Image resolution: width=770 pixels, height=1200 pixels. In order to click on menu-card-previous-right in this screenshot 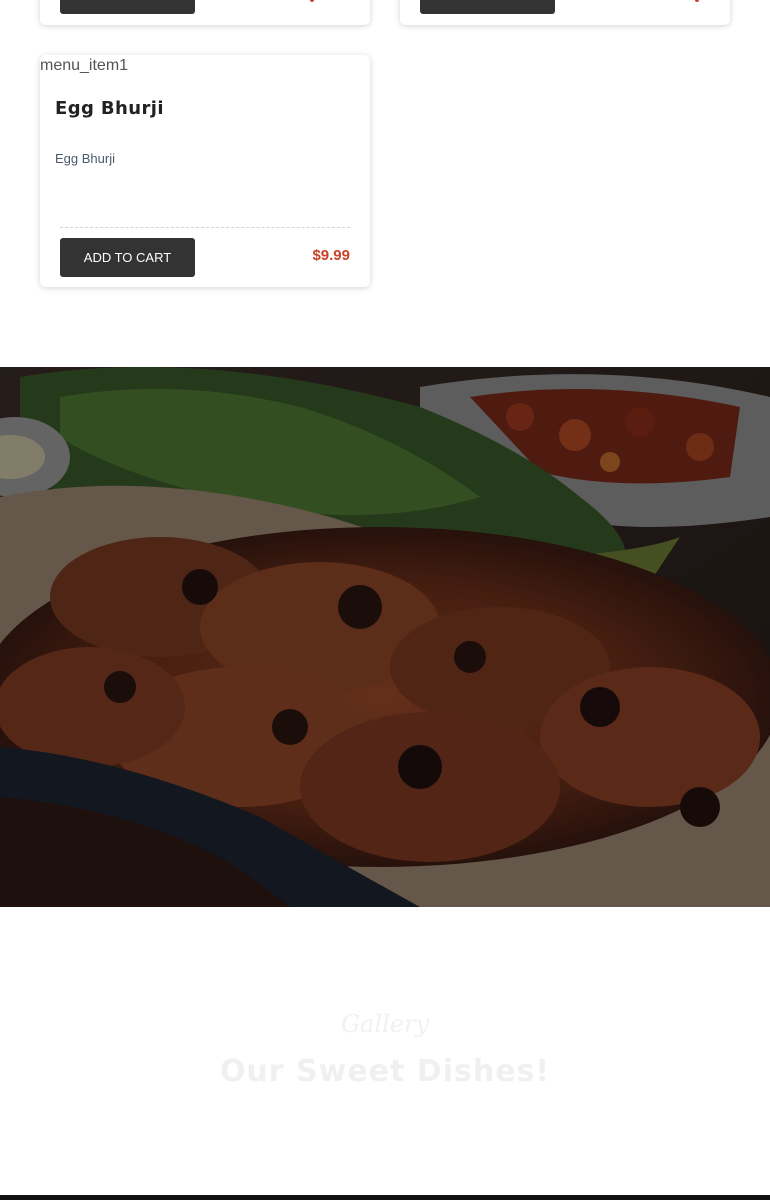, I will do `click(565, 12)`.